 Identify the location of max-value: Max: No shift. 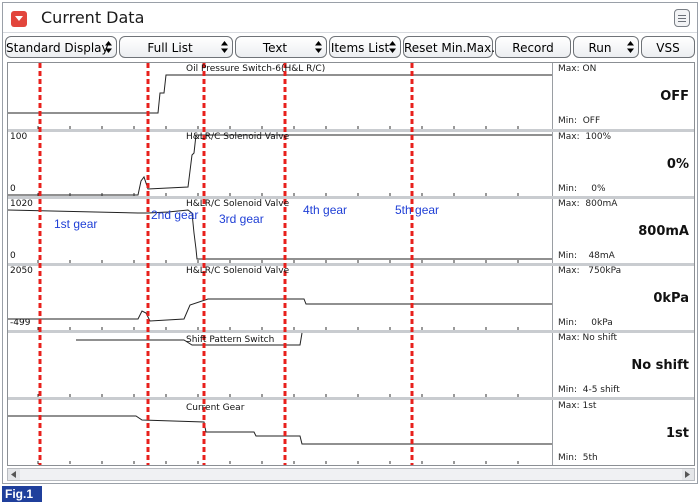
(588, 338).